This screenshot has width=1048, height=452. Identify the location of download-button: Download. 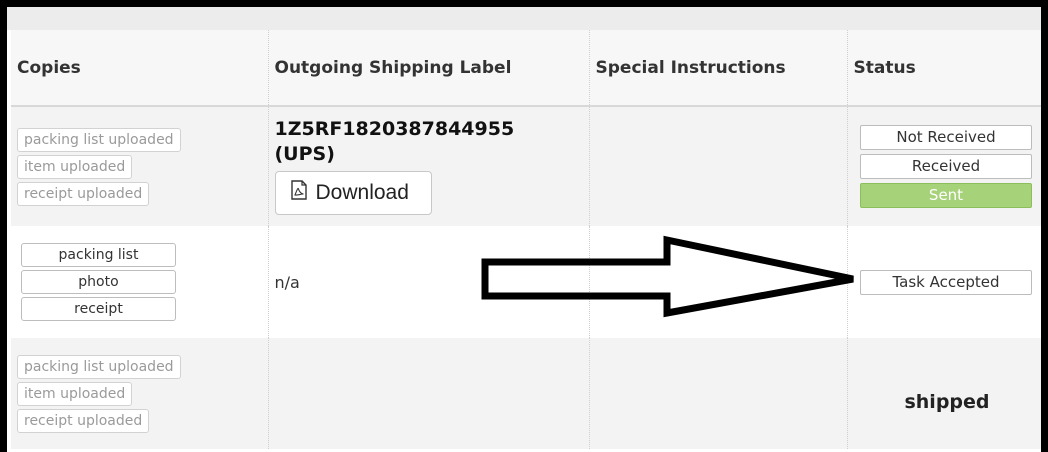
(353, 193).